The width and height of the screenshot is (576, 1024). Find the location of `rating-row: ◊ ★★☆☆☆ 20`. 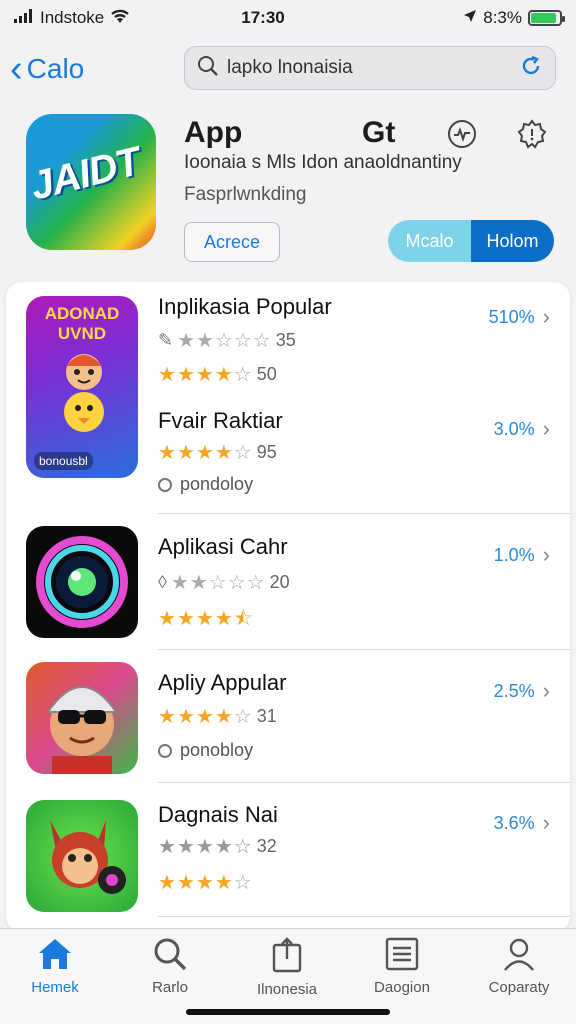

rating-row: ◊ ★★☆☆☆ 20 is located at coordinates (224, 582).